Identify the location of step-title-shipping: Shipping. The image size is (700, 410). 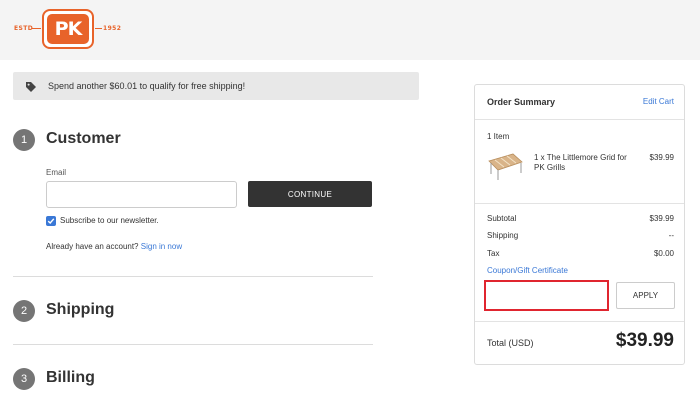
(80, 310).